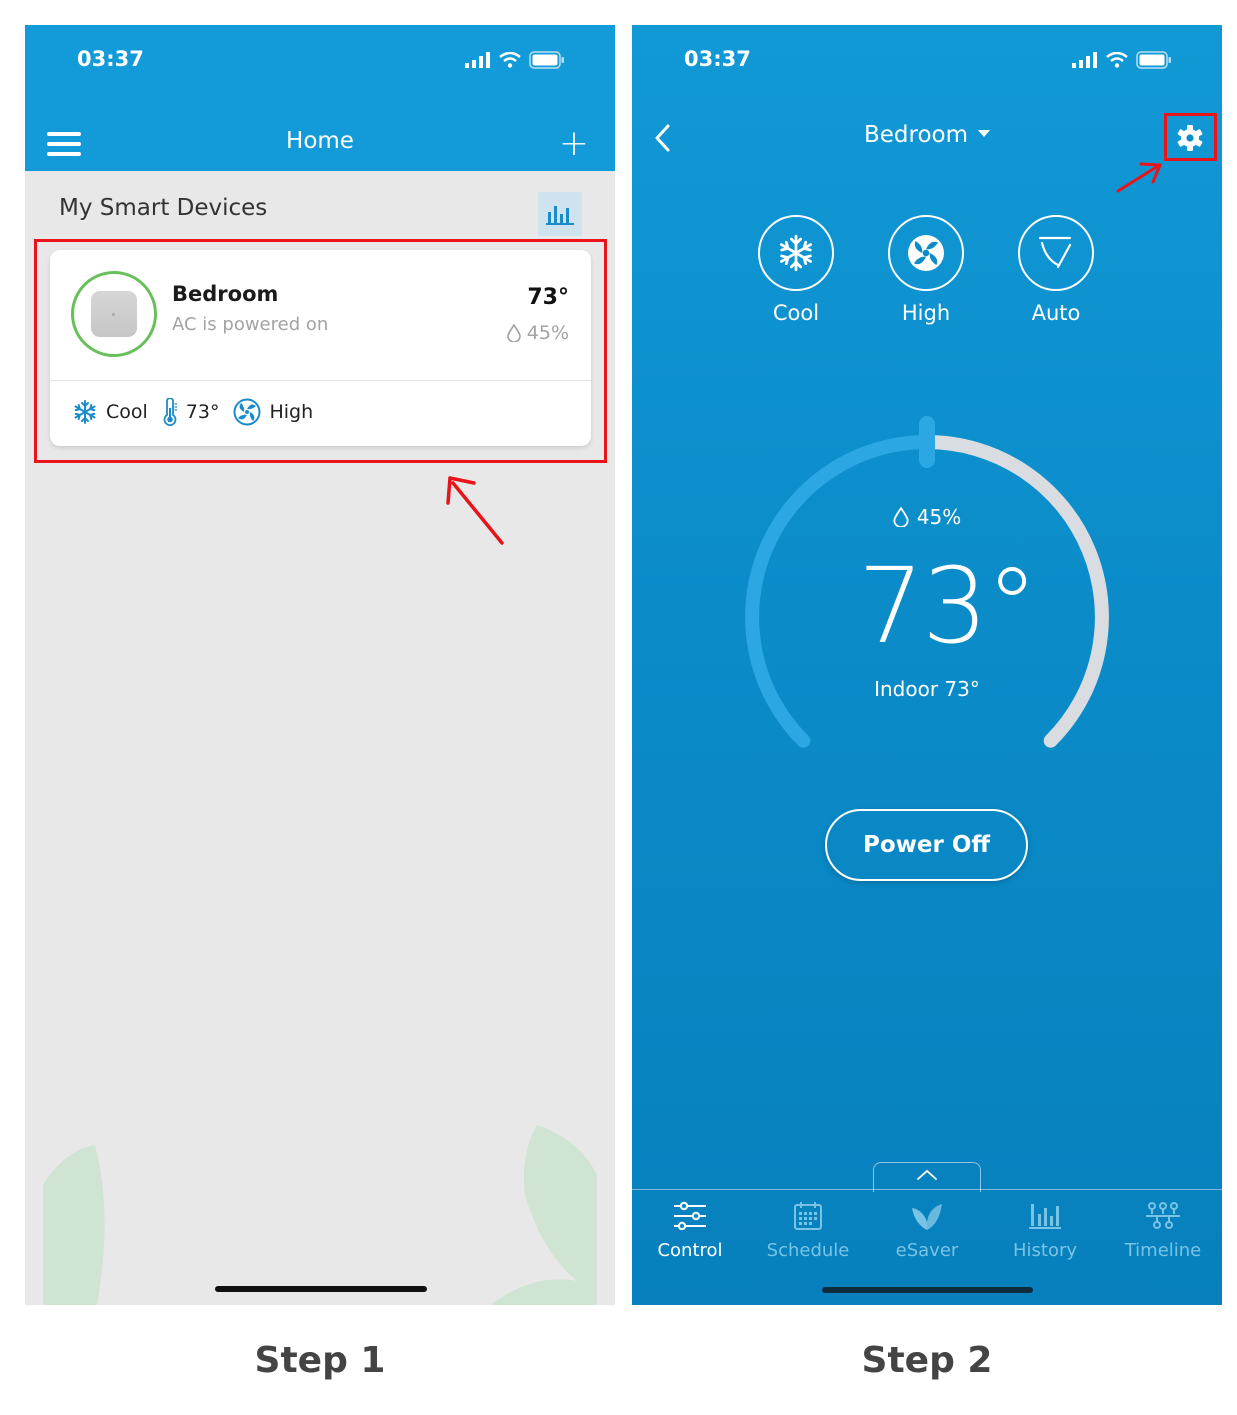 The height and width of the screenshot is (1415, 1237). I want to click on tab-history: History, so click(1045, 1230).